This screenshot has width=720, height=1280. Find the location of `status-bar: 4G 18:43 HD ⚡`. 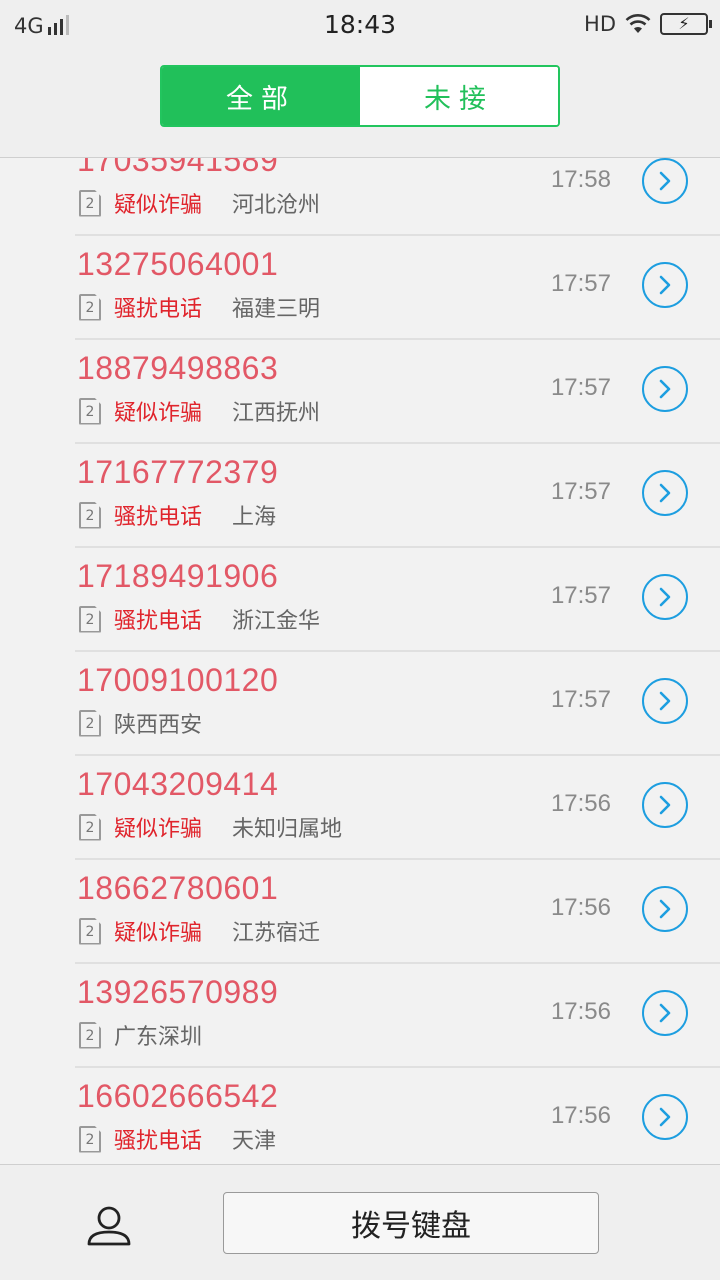

status-bar: 4G 18:43 HD ⚡ is located at coordinates (360, 26).